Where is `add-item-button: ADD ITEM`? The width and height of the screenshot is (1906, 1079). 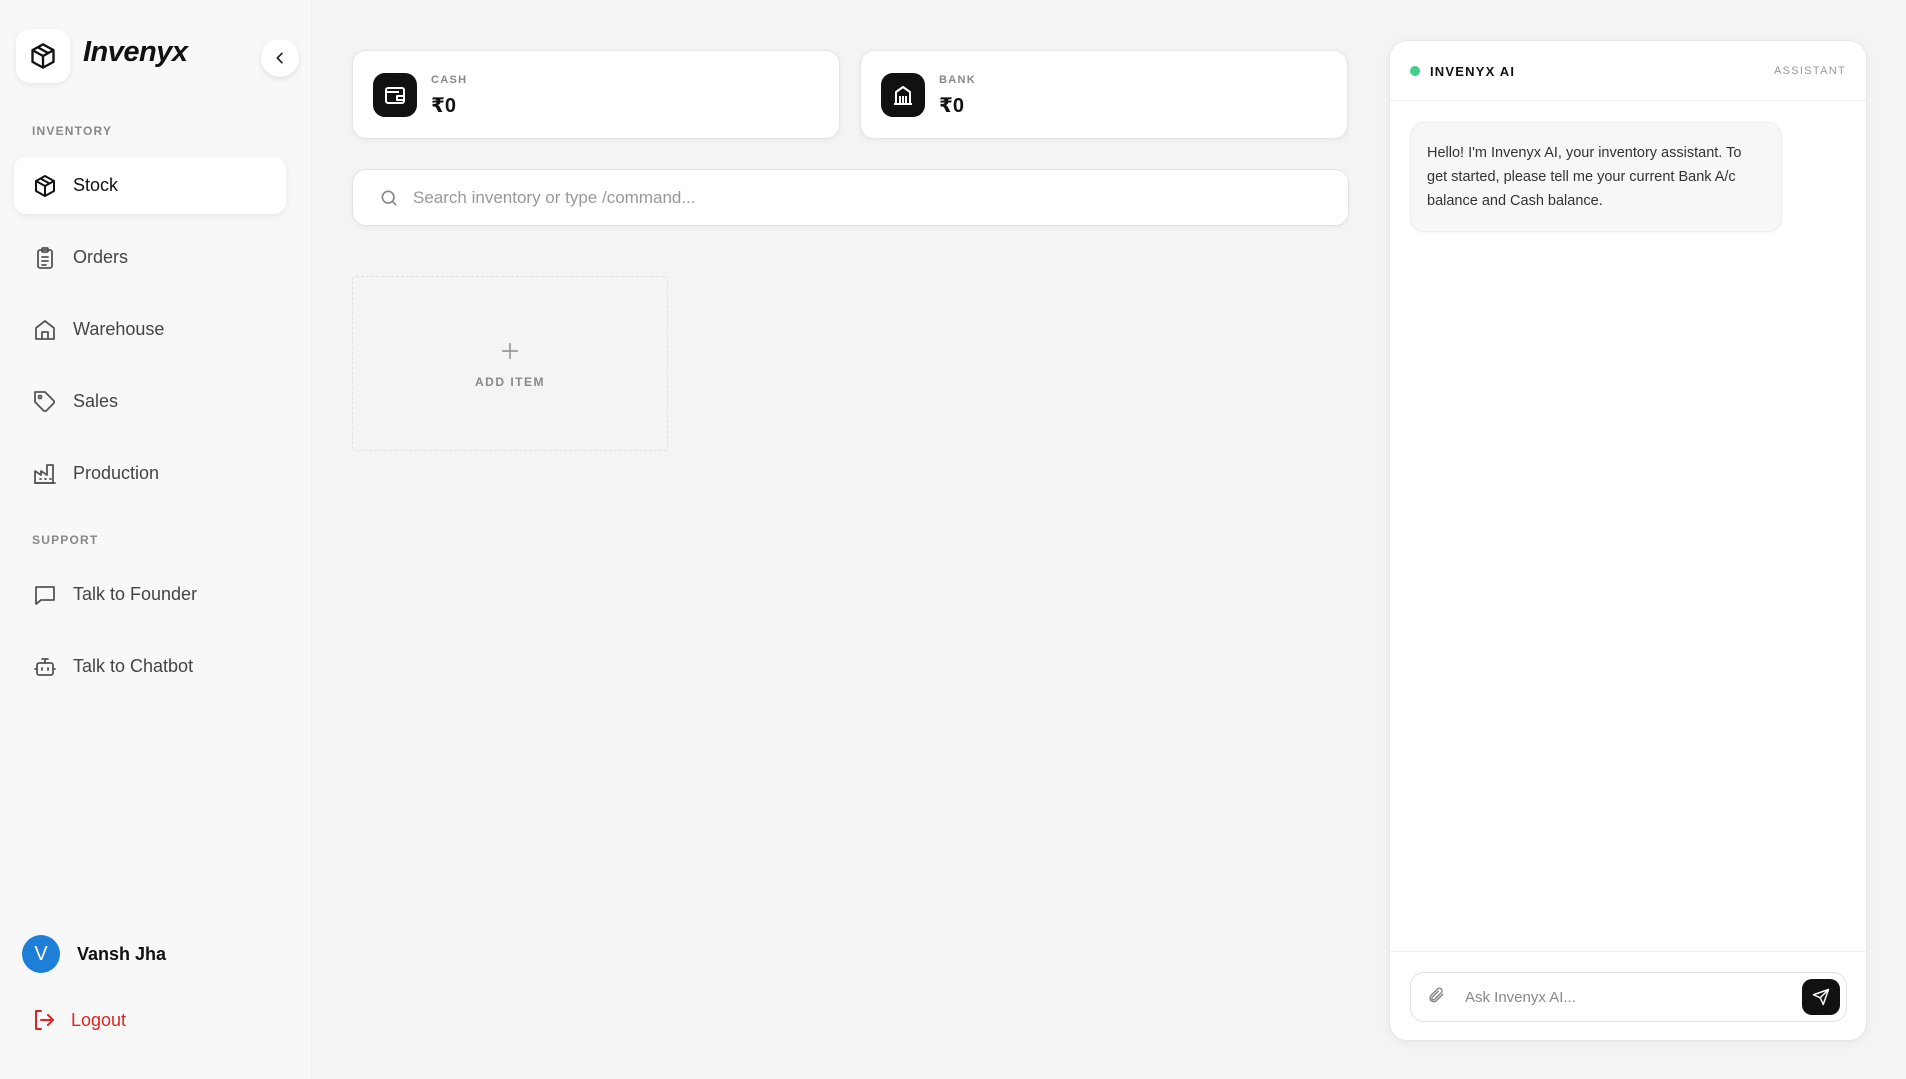
add-item-button: ADD ITEM is located at coordinates (510, 363).